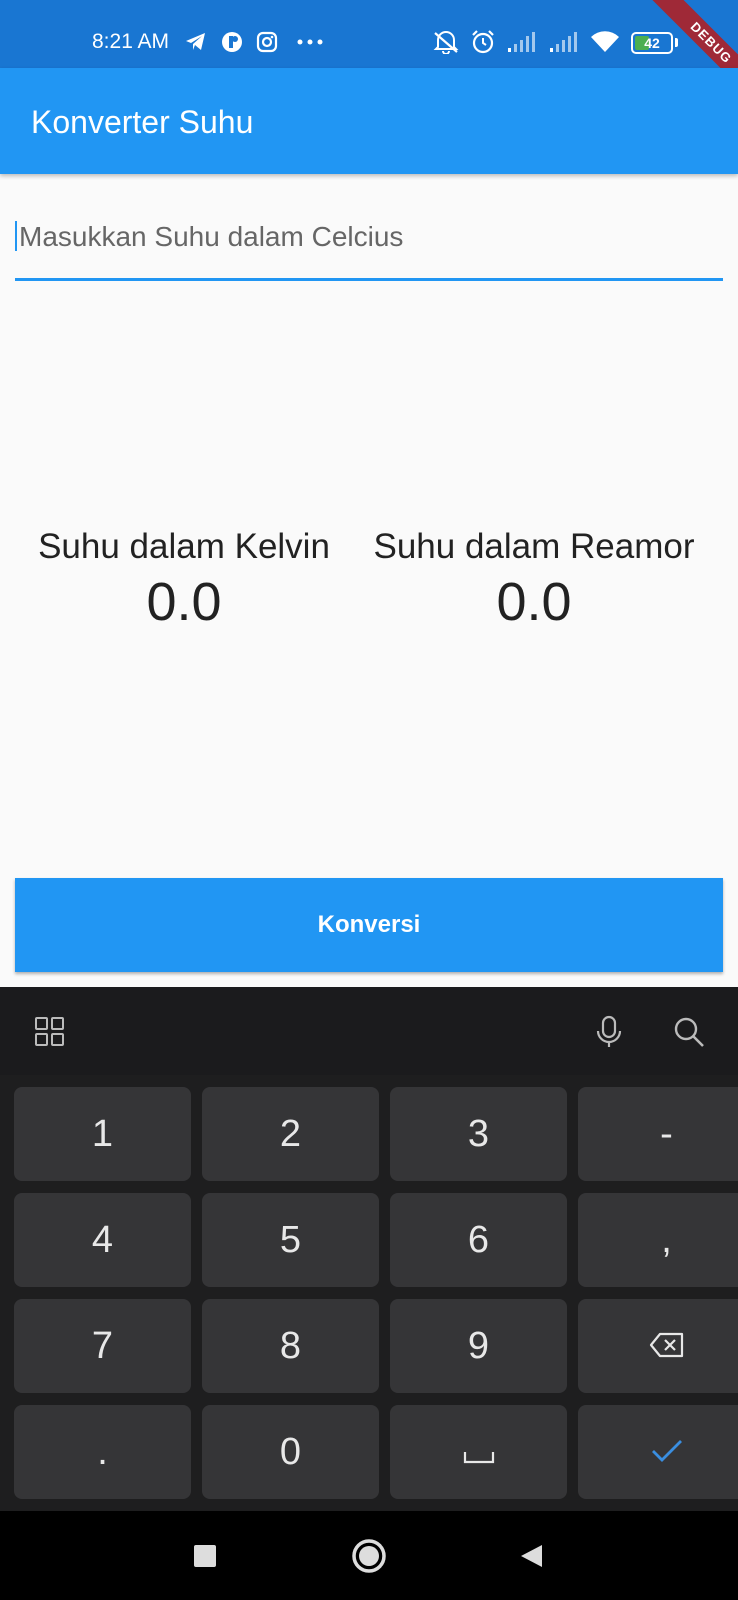 The image size is (738, 1600). Describe the element at coordinates (364, 237) in the screenshot. I see `celsius-input` at that location.